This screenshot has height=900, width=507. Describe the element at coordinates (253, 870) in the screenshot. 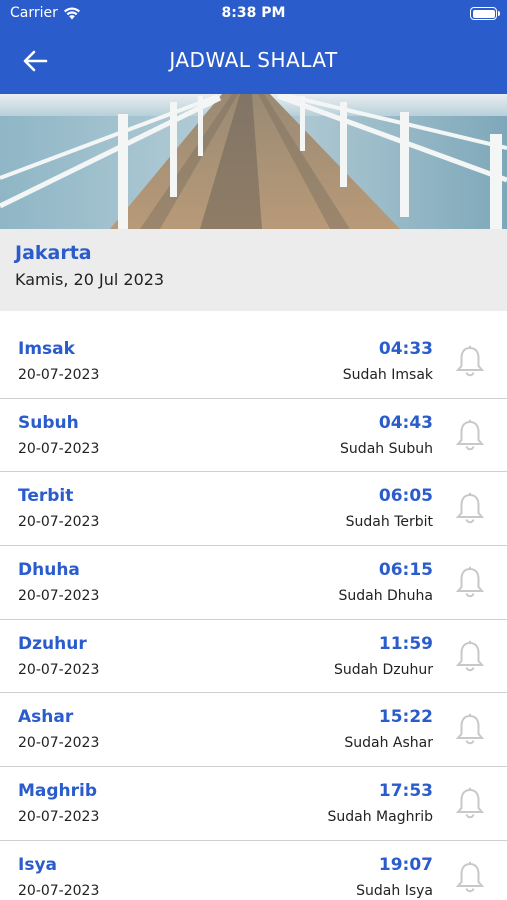

I see `prayer-row-isya: Isya 20-07-2023 19:07 Sudah Isya` at that location.